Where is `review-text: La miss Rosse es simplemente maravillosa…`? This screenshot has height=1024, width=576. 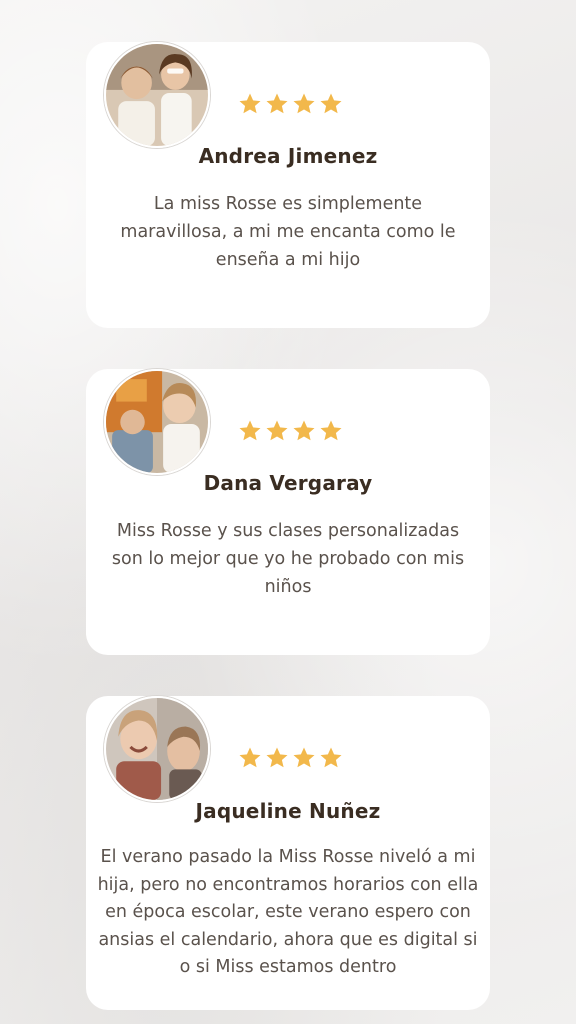 review-text: La miss Rosse es simplemente maravillosa… is located at coordinates (288, 232).